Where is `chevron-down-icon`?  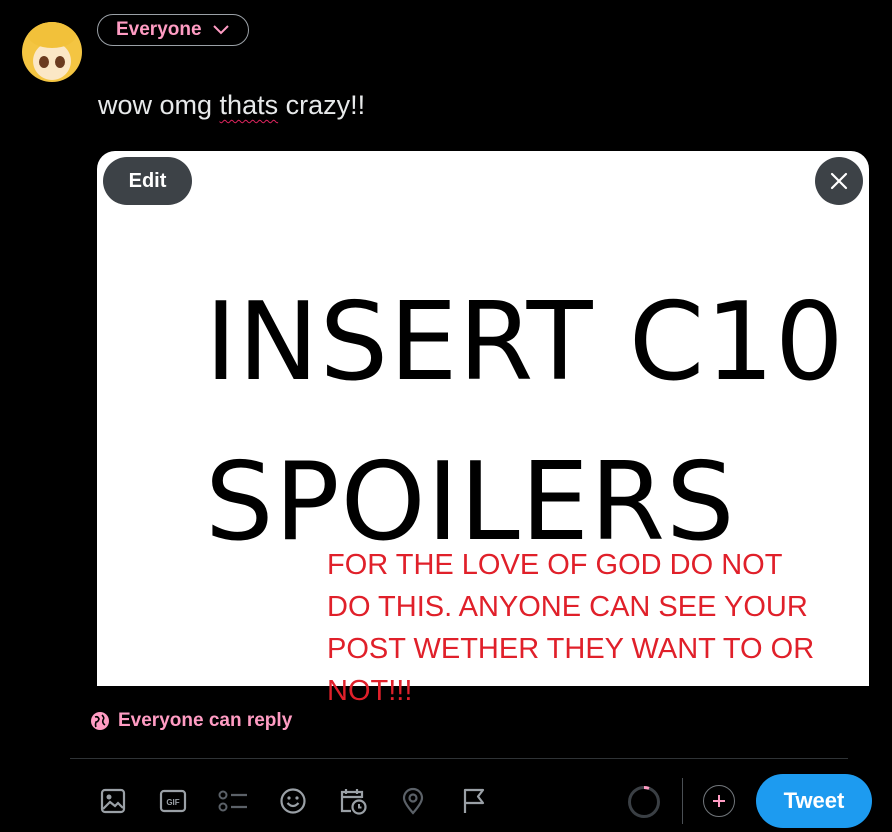 chevron-down-icon is located at coordinates (220, 30).